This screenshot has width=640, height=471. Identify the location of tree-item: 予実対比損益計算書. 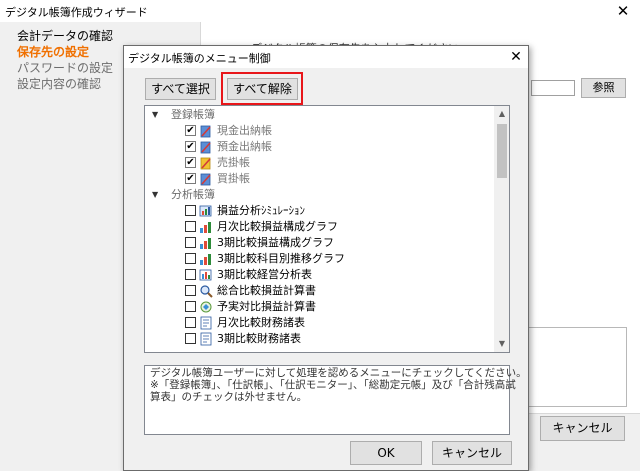
(319, 307).